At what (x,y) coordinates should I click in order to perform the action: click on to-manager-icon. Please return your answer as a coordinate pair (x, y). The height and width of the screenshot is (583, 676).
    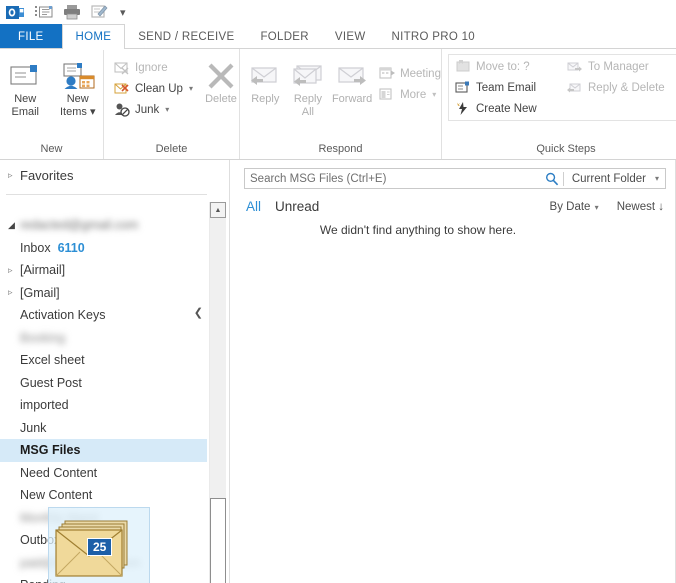
    Looking at the image, I should click on (574, 66).